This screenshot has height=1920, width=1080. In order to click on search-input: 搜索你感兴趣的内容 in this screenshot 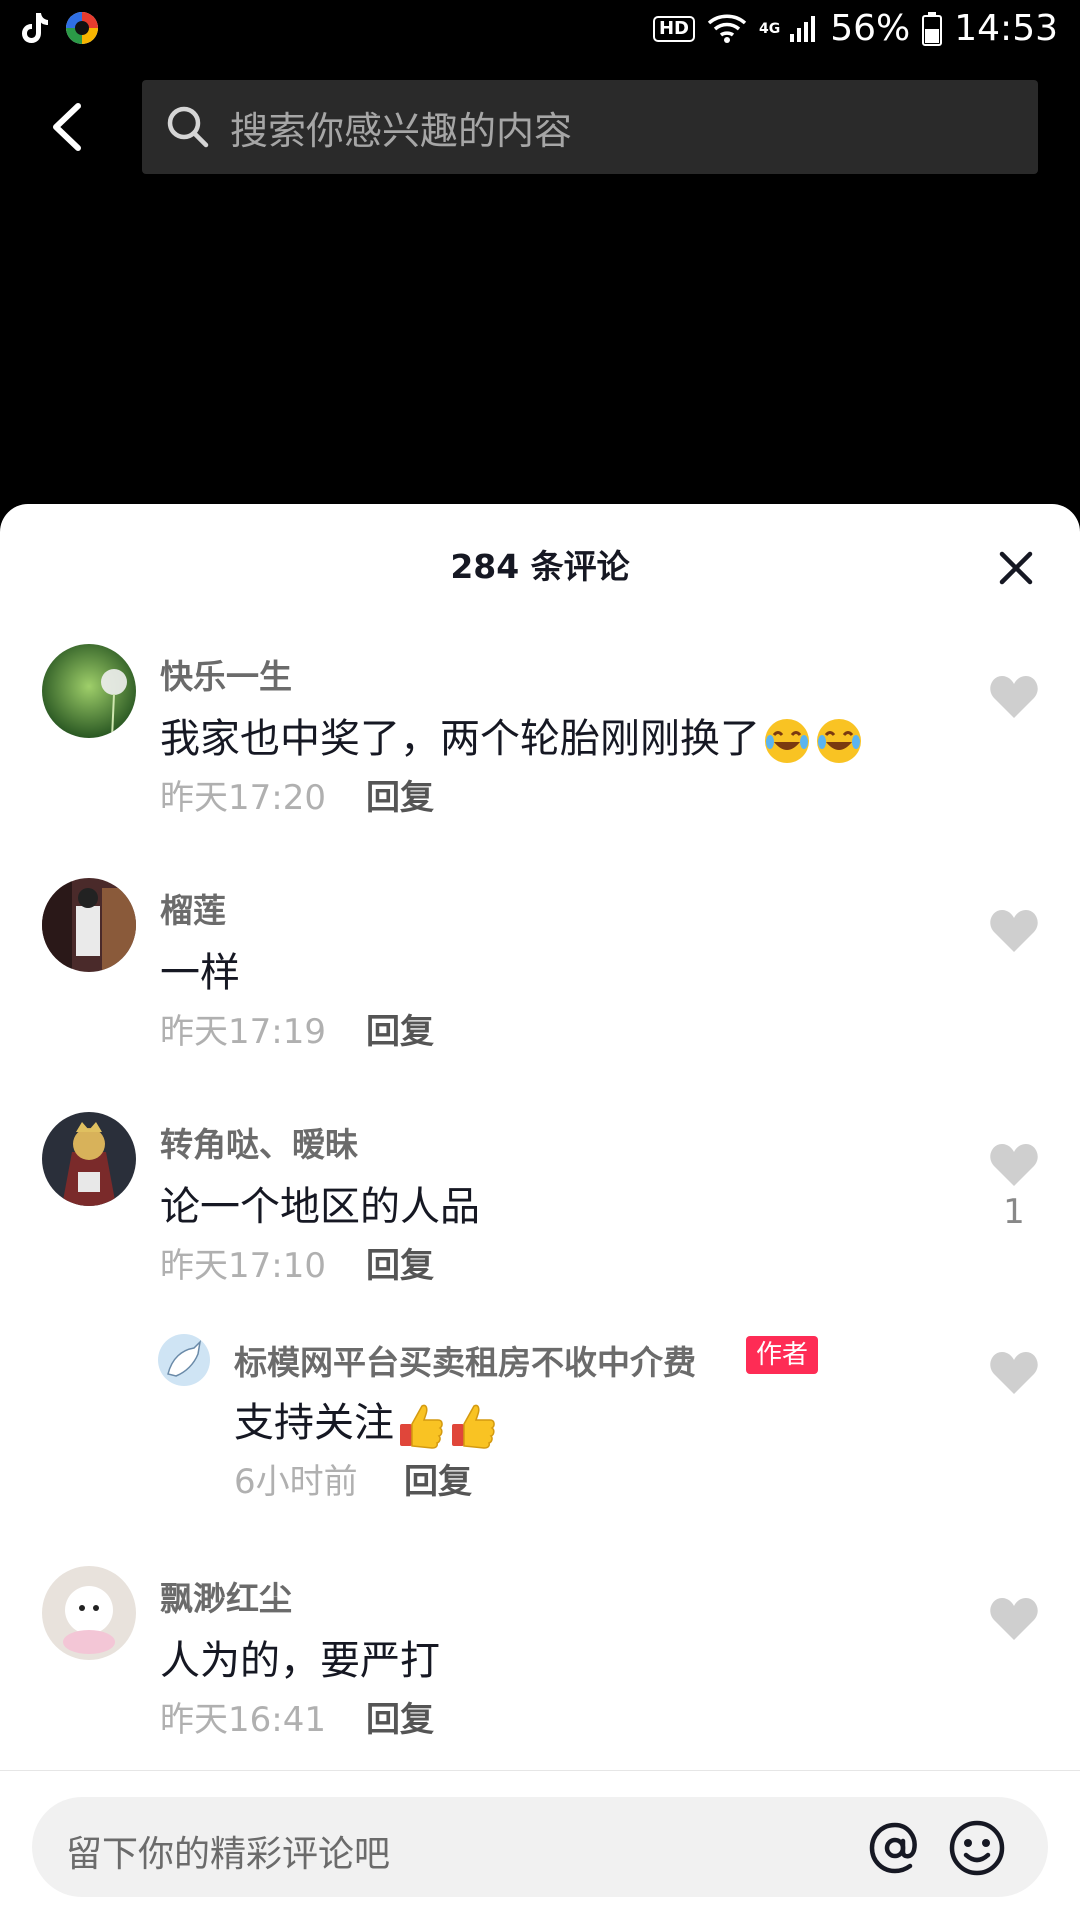, I will do `click(590, 127)`.